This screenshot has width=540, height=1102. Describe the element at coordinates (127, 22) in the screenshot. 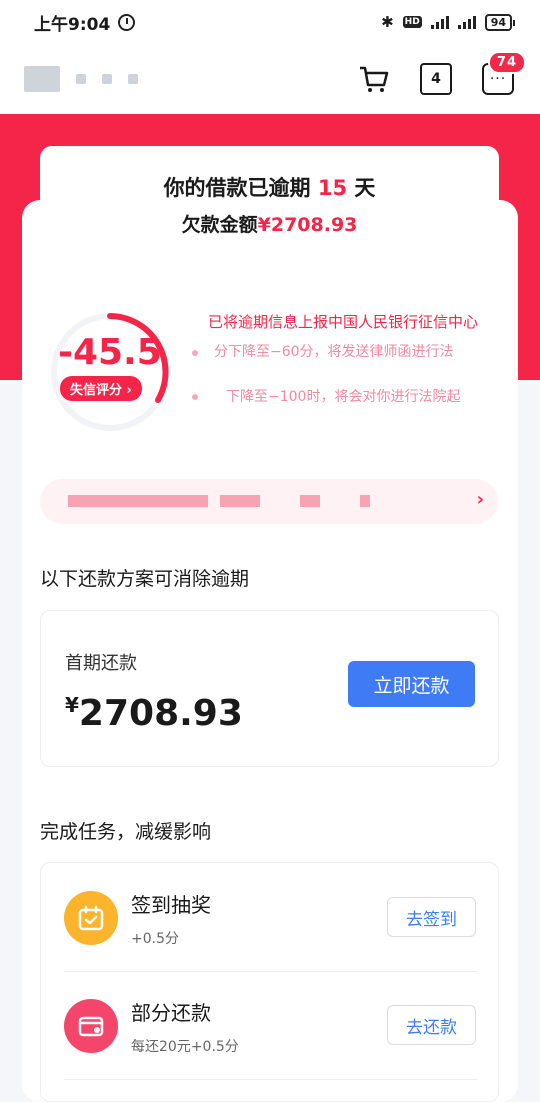

I see `alarm-icon` at that location.